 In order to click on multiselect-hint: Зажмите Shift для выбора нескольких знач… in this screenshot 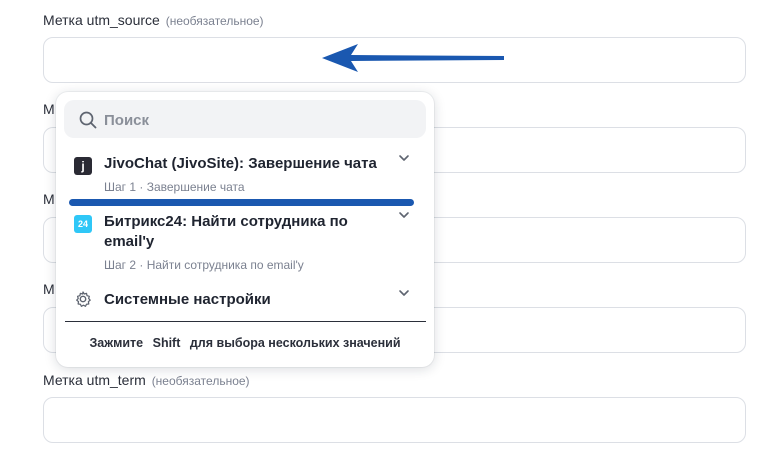, I will do `click(245, 343)`.